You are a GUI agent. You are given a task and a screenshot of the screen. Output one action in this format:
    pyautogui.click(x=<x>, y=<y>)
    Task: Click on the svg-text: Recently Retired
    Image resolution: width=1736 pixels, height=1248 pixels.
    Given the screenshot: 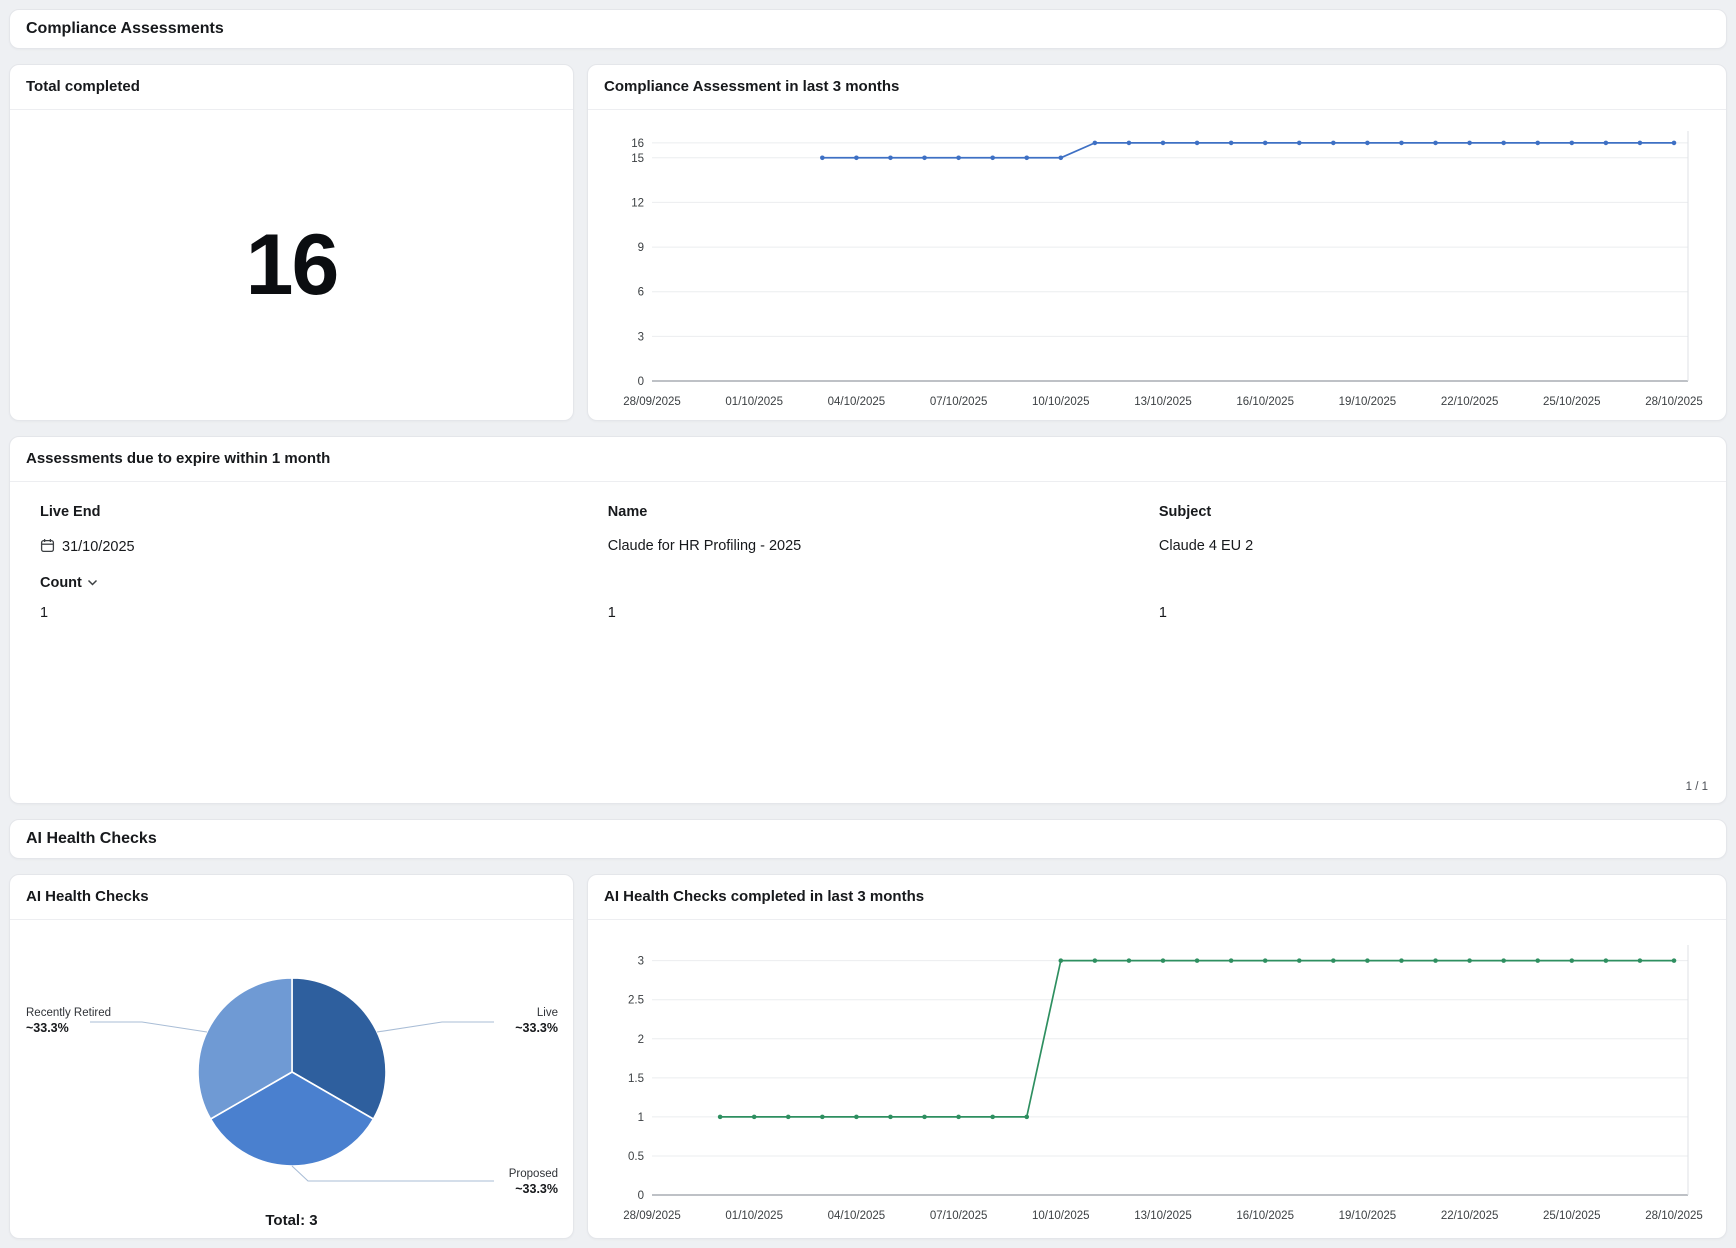 What is the action you would take?
    pyautogui.click(x=68, y=1013)
    